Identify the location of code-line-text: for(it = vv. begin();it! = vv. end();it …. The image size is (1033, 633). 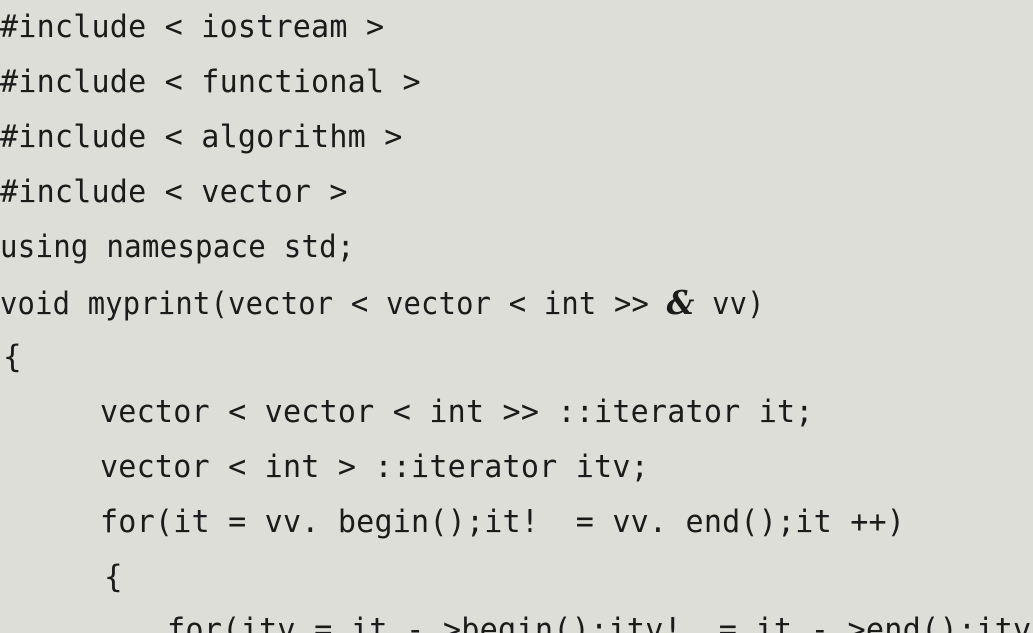
(503, 522).